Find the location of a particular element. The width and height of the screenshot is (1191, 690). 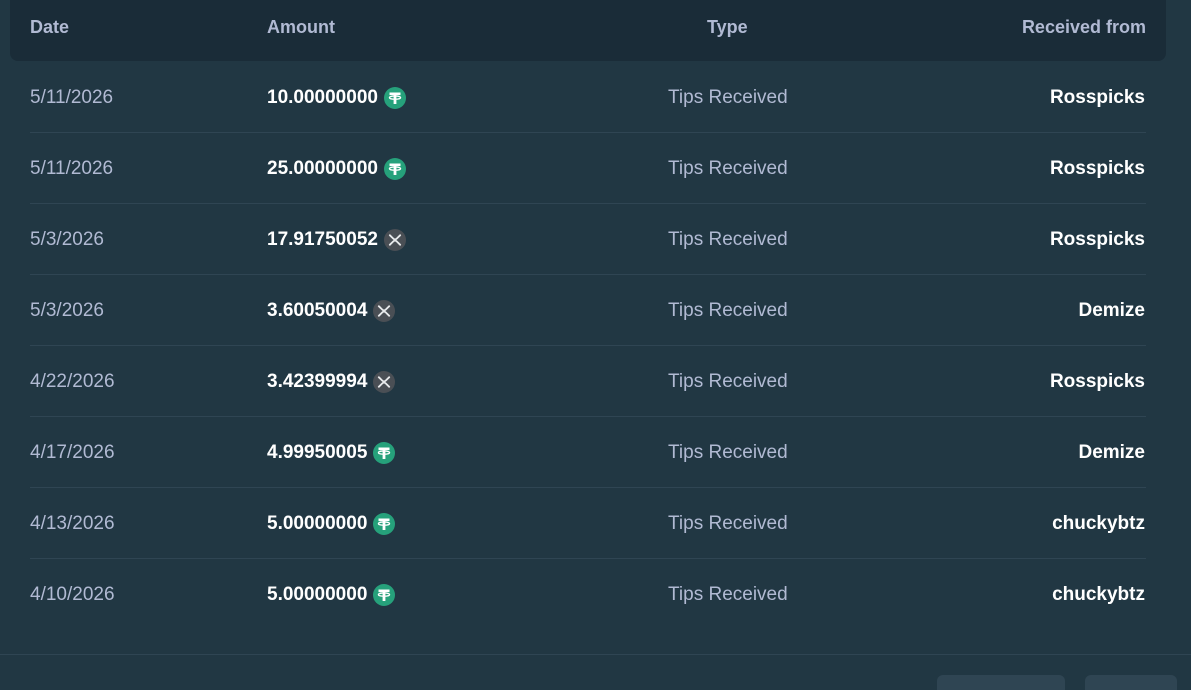

row-amount: 10.00000000 is located at coordinates (336, 98).